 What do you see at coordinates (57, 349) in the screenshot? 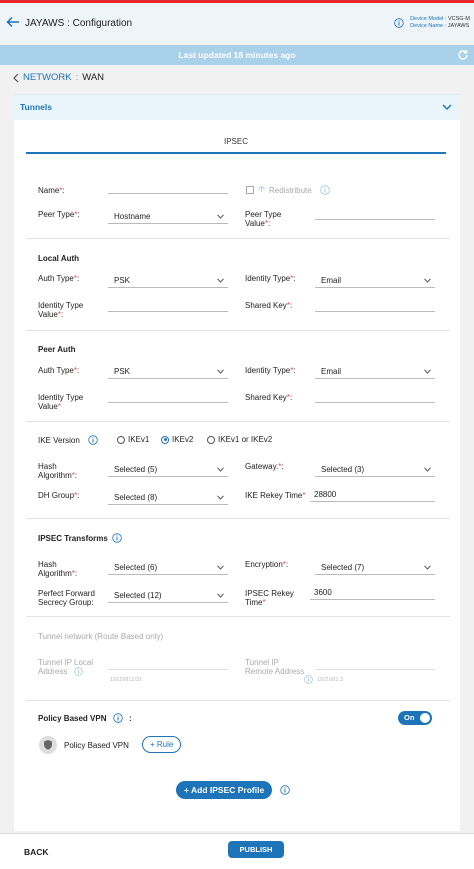
I see `peer-auth-title: Peer Auth` at bounding box center [57, 349].